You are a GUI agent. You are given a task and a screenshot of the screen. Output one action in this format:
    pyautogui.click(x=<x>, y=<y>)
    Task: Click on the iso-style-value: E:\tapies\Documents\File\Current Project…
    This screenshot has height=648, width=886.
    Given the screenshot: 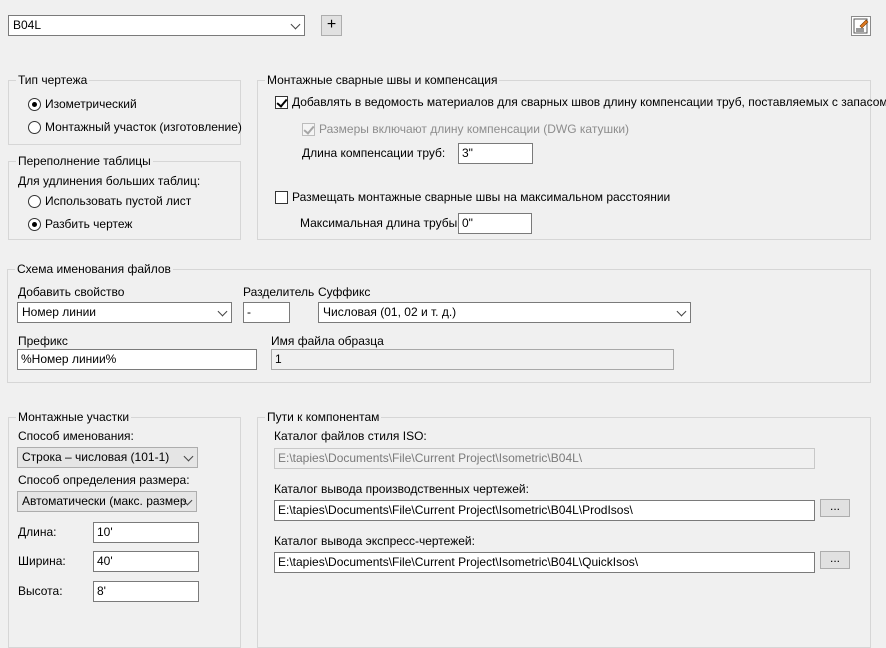 What is the action you would take?
    pyautogui.click(x=430, y=458)
    